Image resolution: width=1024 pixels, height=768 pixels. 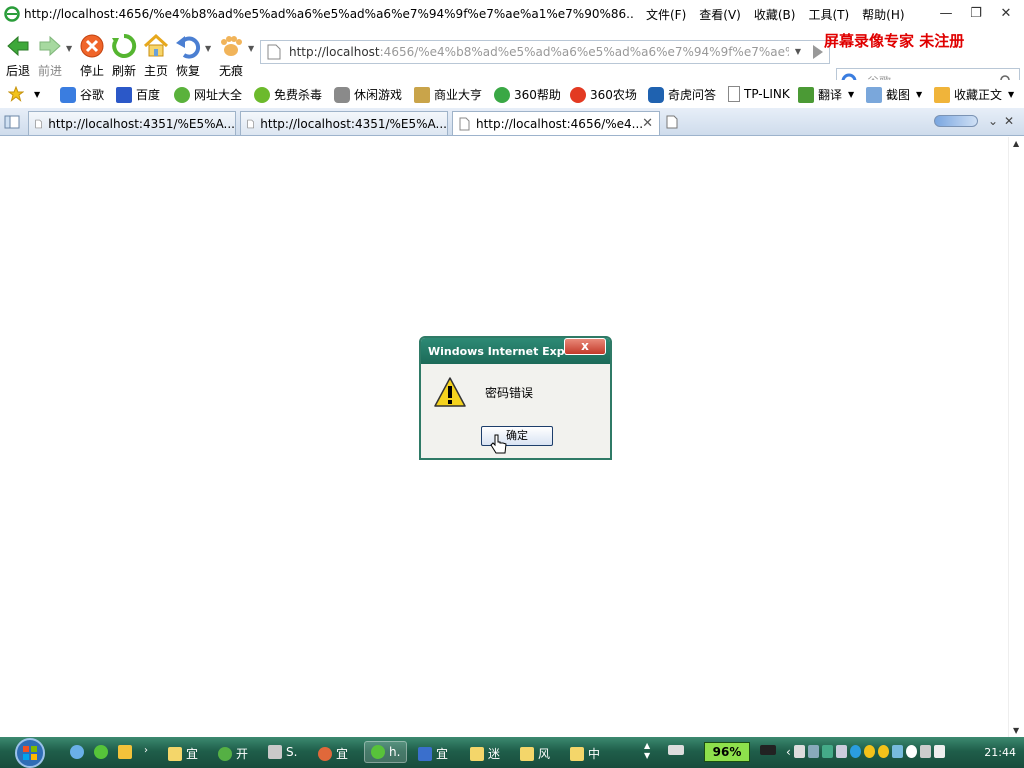 What do you see at coordinates (535, 753) in the screenshot?
I see `taskbar-item-wind: 风` at bounding box center [535, 753].